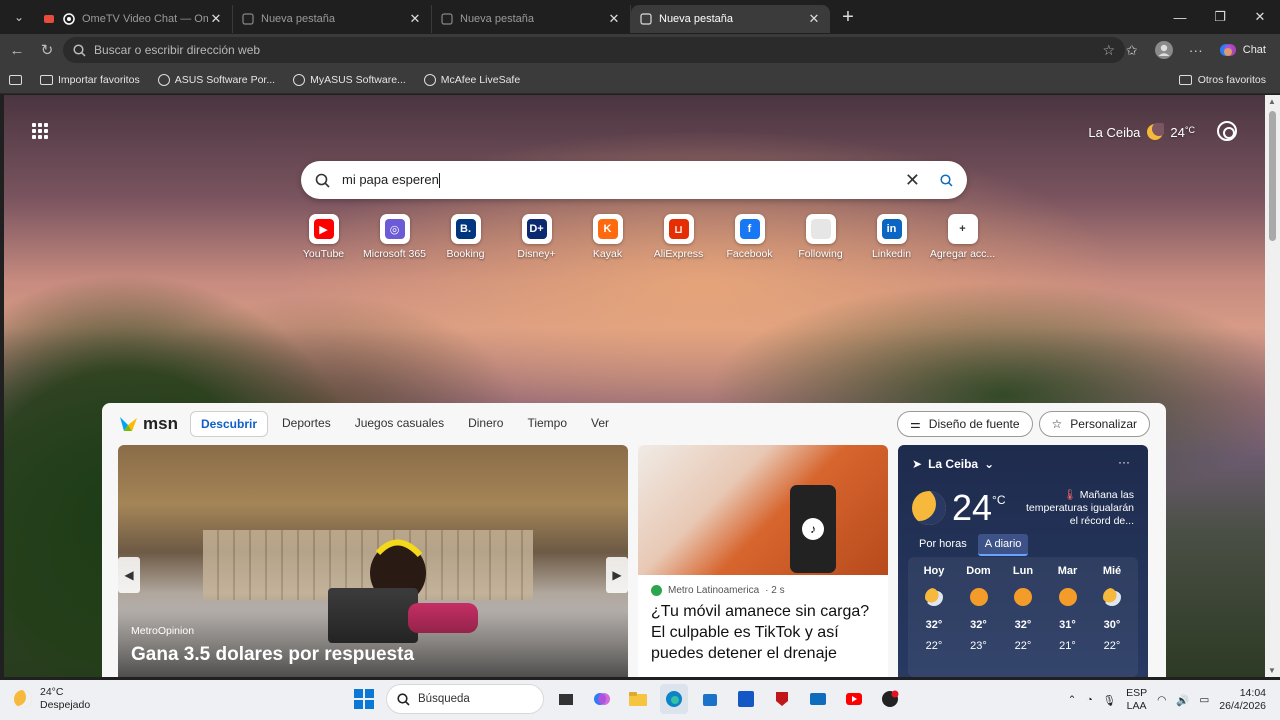 Image resolution: width=1280 pixels, height=720 pixels. I want to click on quick-link-icon: +, so click(962, 229).